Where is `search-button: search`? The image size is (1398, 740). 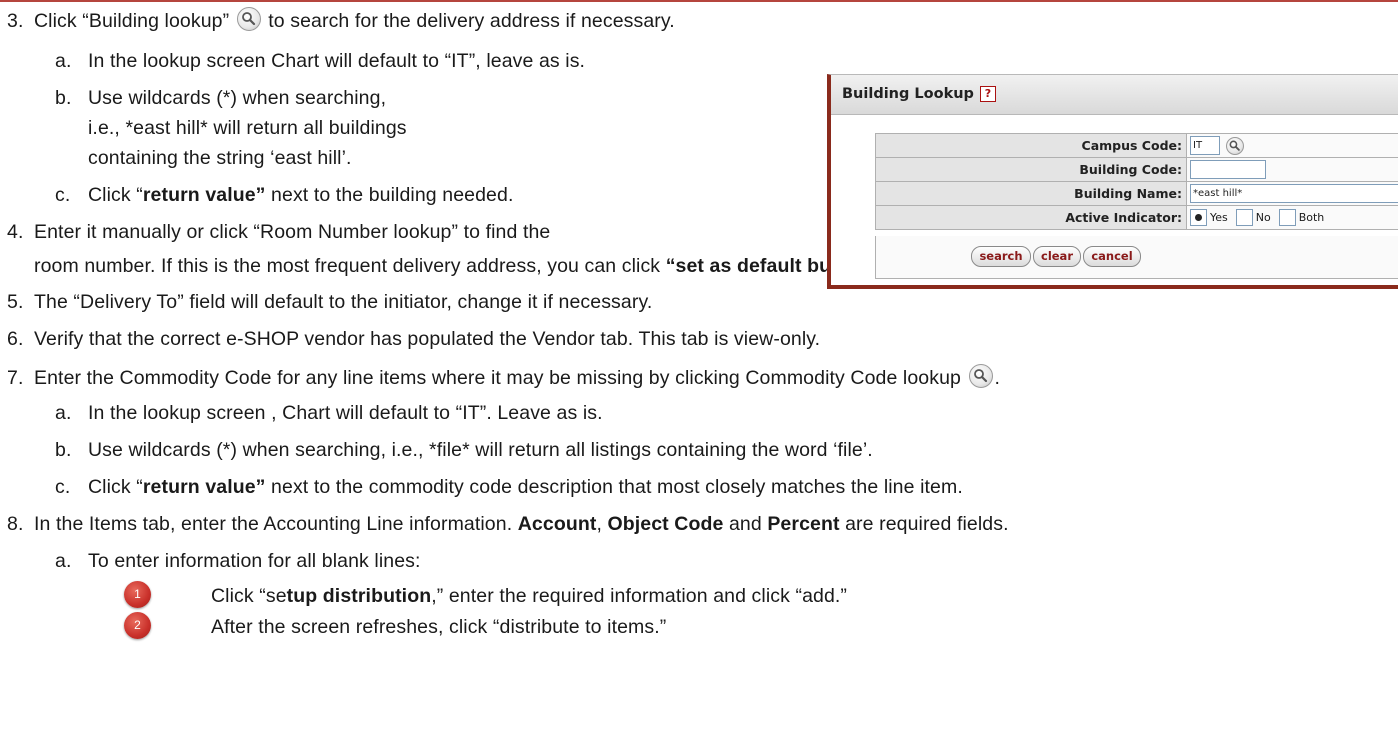
search-button: search is located at coordinates (1001, 256).